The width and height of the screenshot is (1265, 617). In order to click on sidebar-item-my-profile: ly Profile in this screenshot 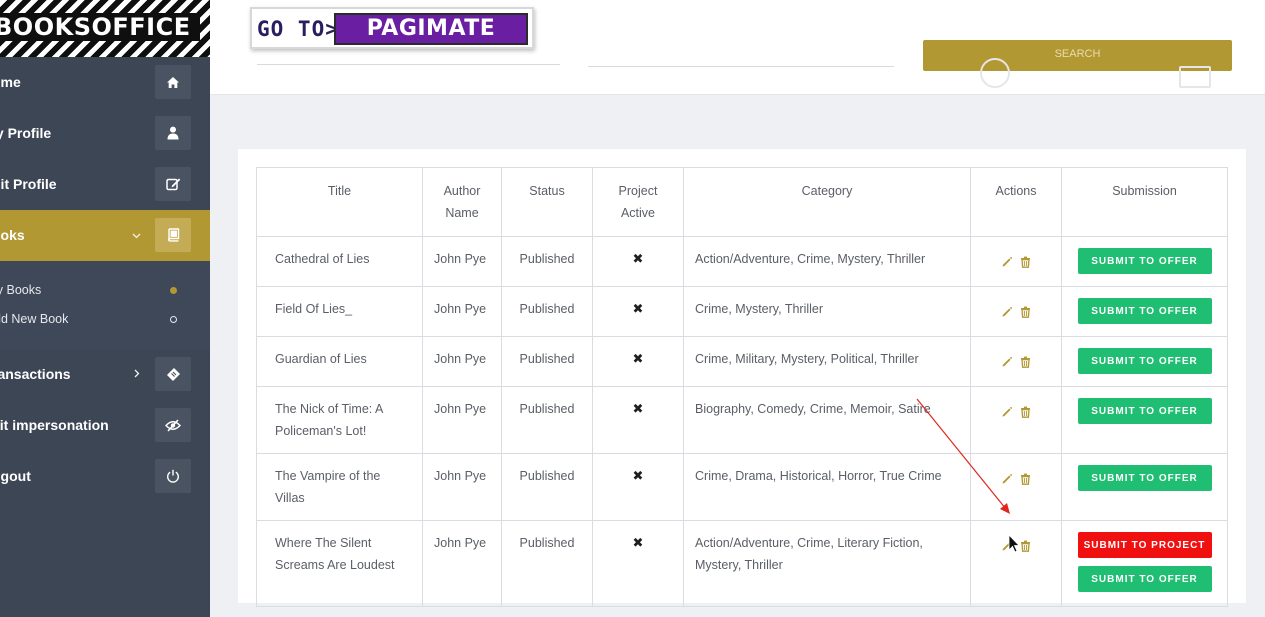, I will do `click(105, 133)`.